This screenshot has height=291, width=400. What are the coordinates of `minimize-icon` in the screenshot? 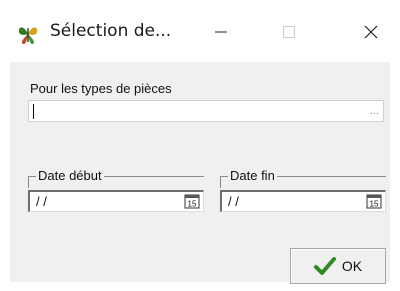 It's located at (221, 32).